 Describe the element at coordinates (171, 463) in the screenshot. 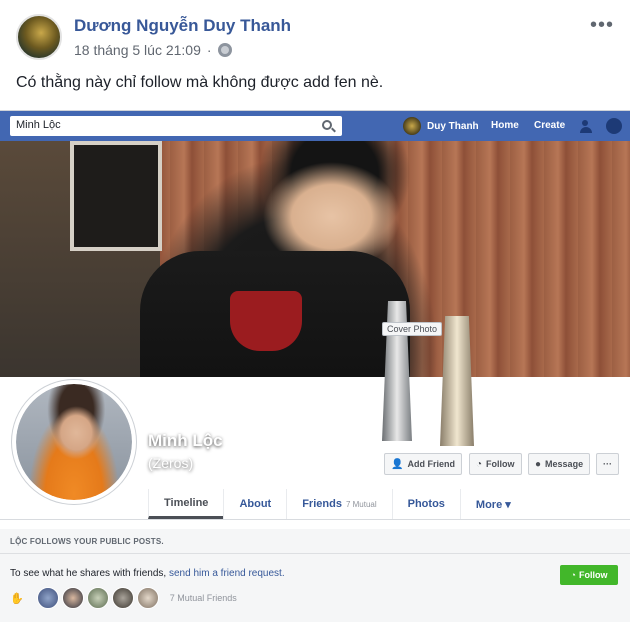

I see `profile-nickname: (Zeros)` at that location.